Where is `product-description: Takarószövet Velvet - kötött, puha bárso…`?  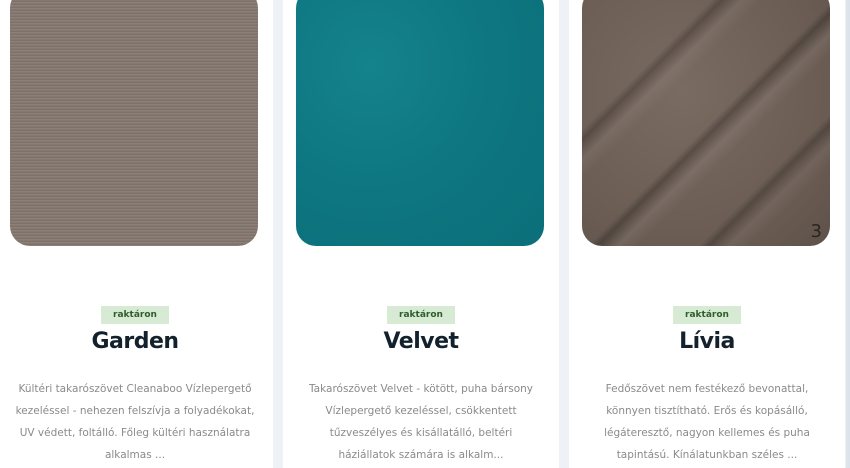
product-description: Takarószövet Velvet - kötött, puha bárso… is located at coordinates (421, 422).